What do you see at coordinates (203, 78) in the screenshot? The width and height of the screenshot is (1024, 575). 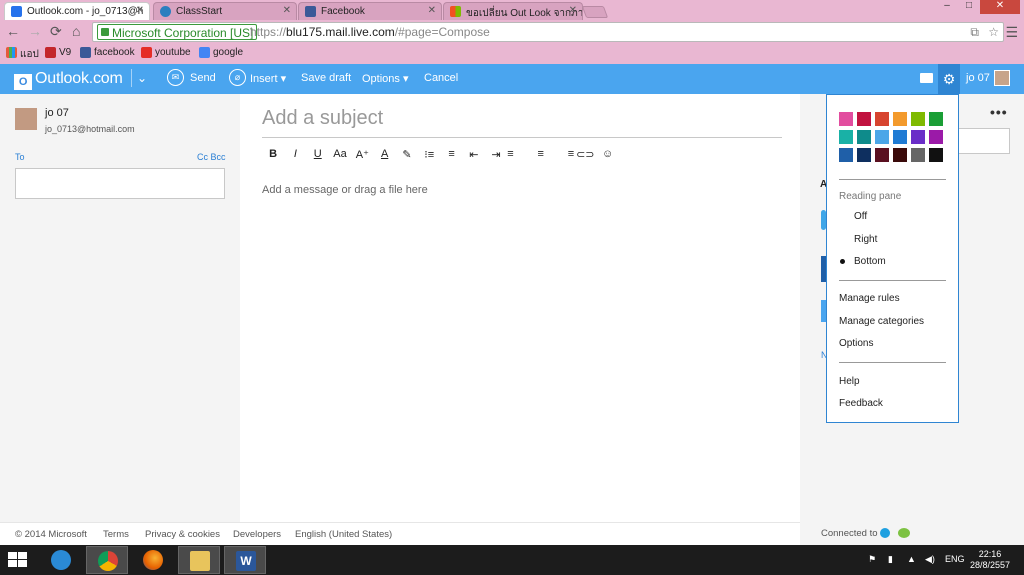 I see `send-button: Send` at bounding box center [203, 78].